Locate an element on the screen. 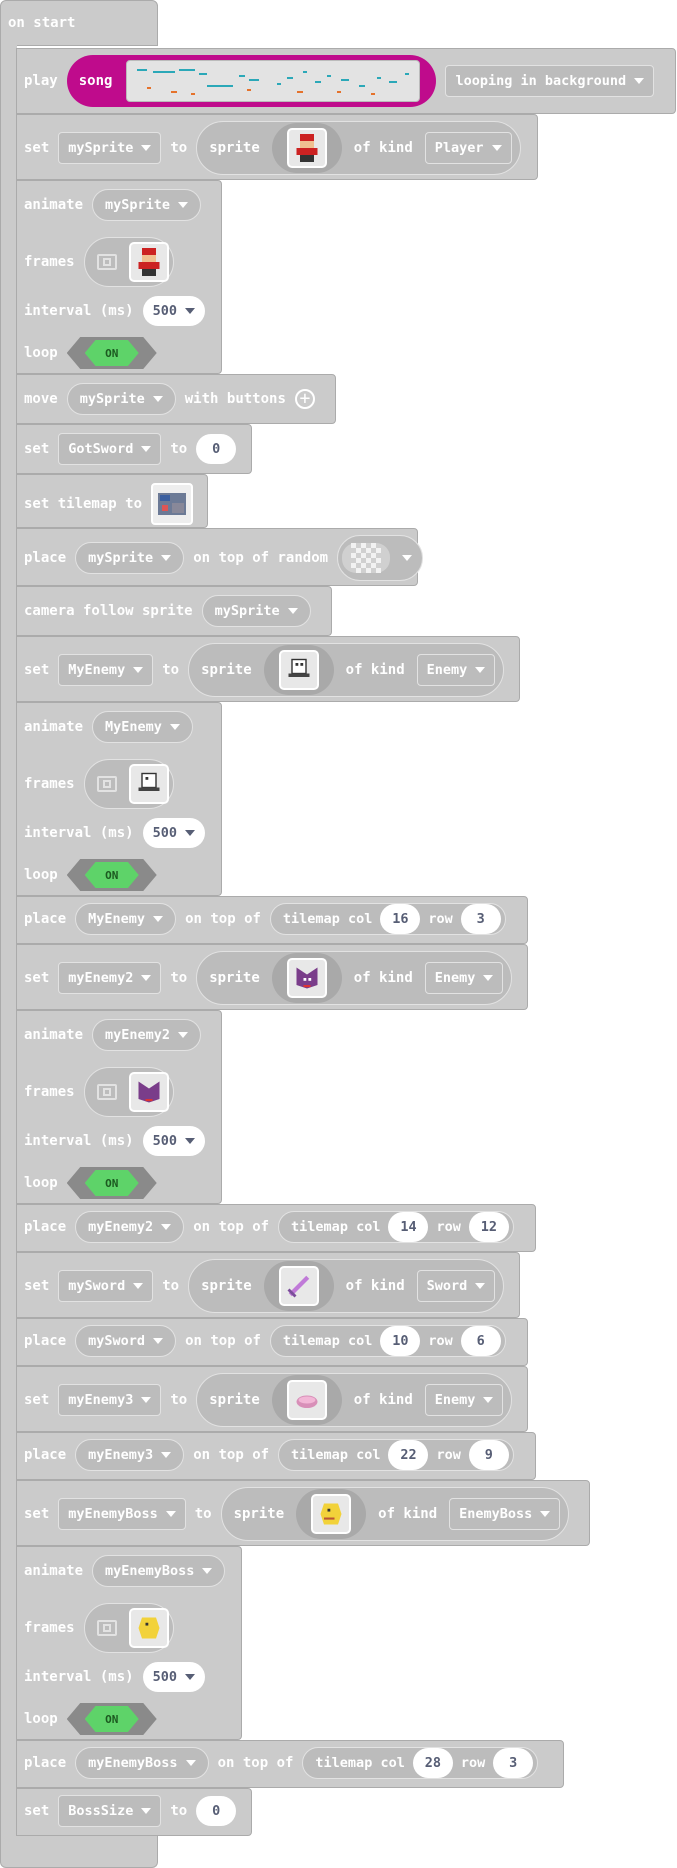 The width and height of the screenshot is (677, 1868). tilemap-col-row-block: tilemap col 16 row 3 is located at coordinates (387, 919).